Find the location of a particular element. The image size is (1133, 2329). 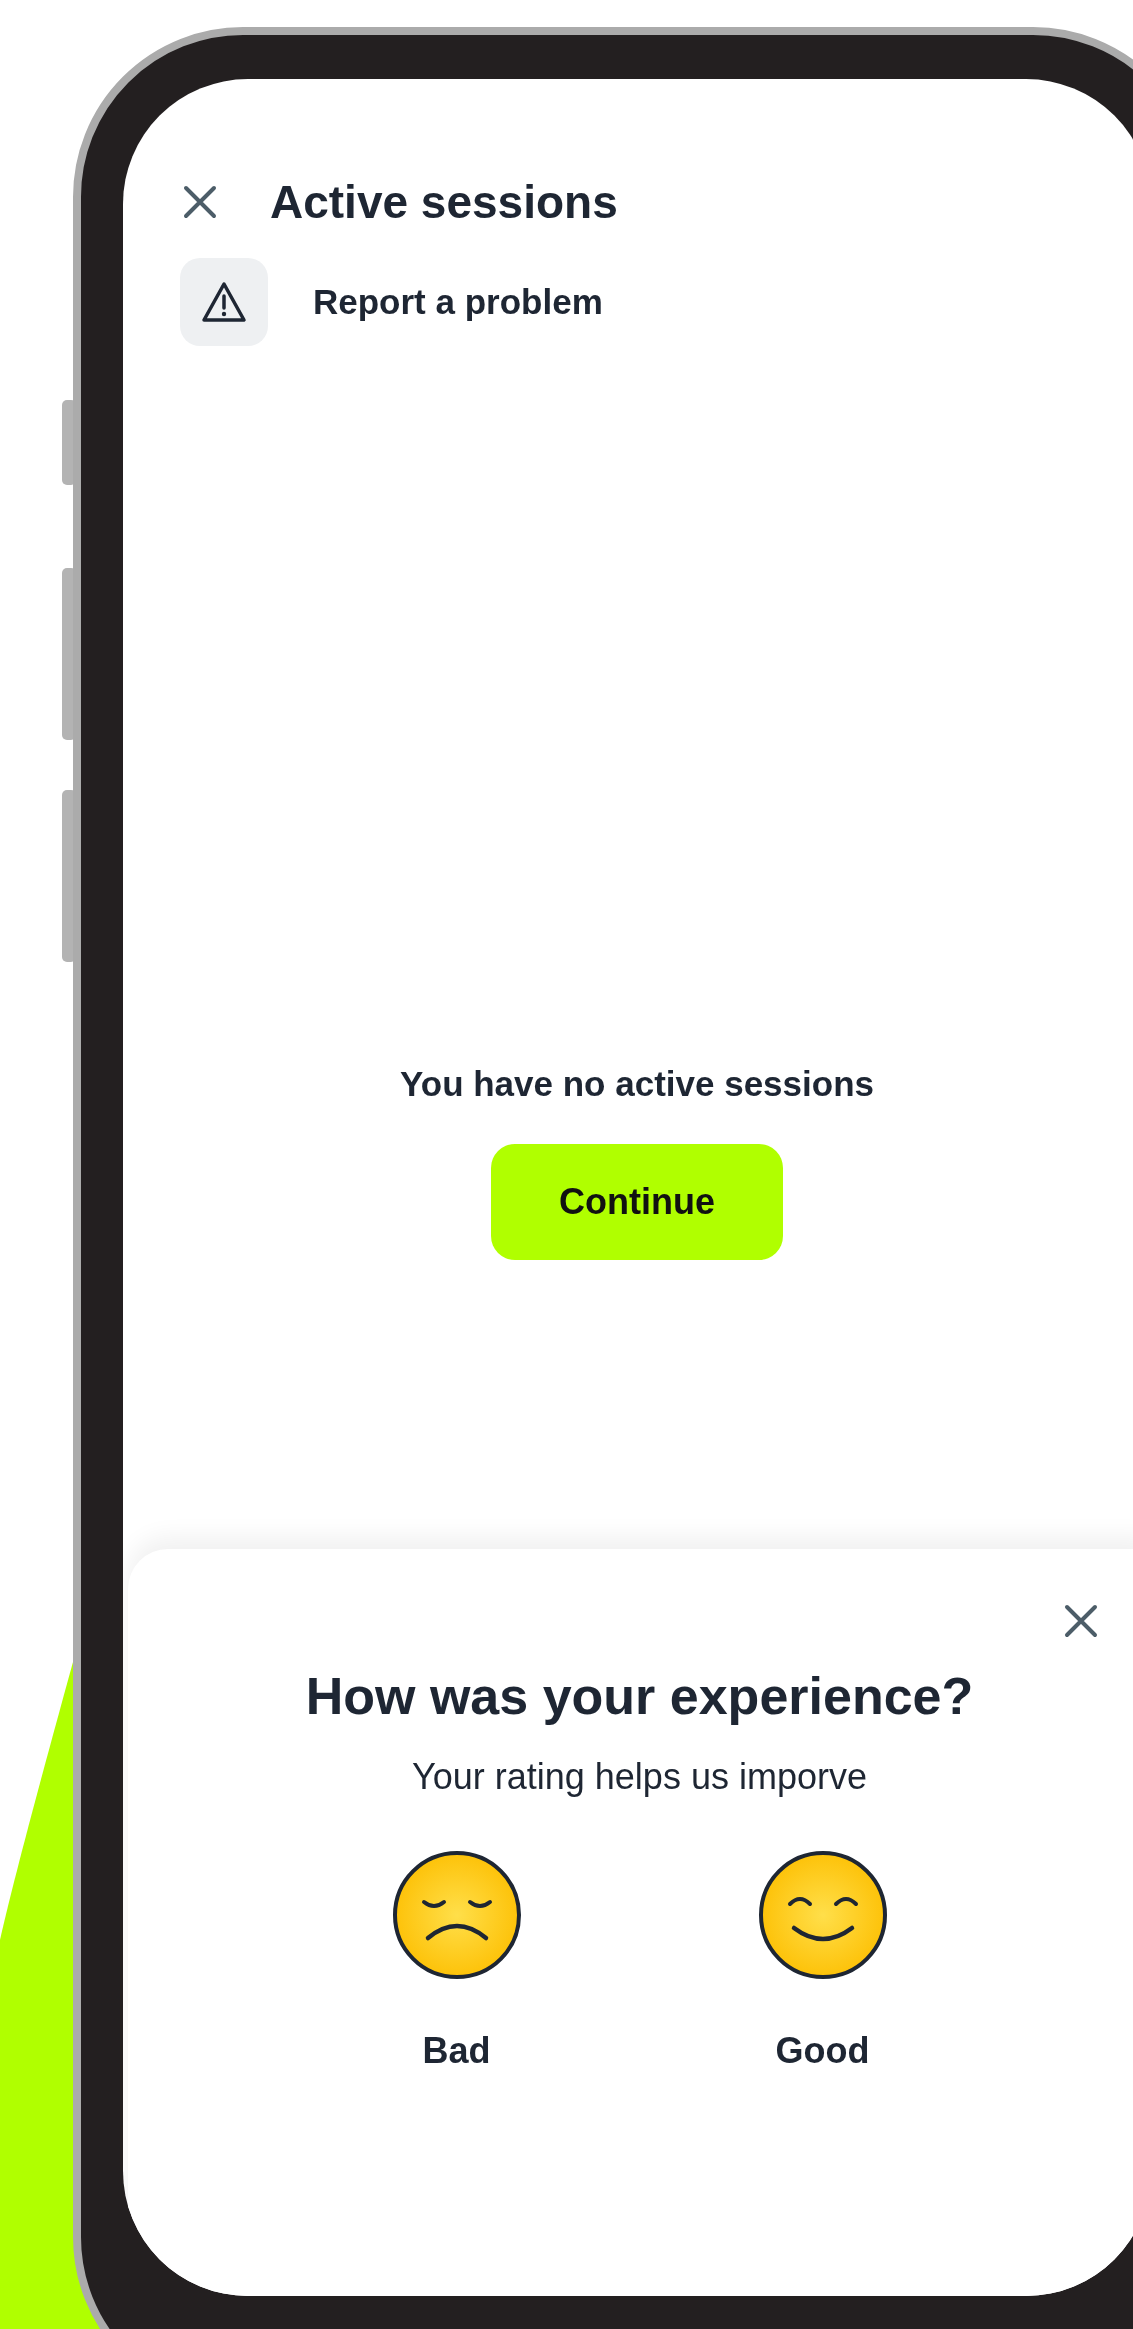

empty-message: You have no active sessions is located at coordinates (637, 1084).